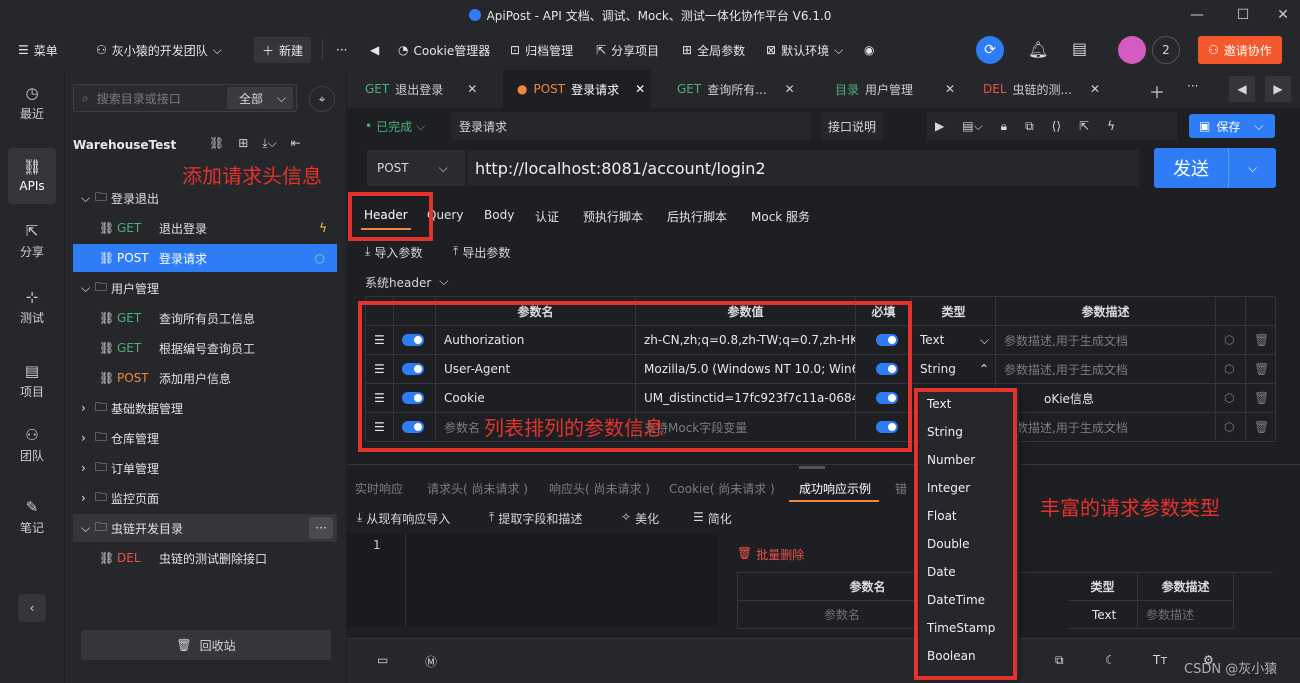  What do you see at coordinates (562, 580) in the screenshot?
I see `editor-content` at bounding box center [562, 580].